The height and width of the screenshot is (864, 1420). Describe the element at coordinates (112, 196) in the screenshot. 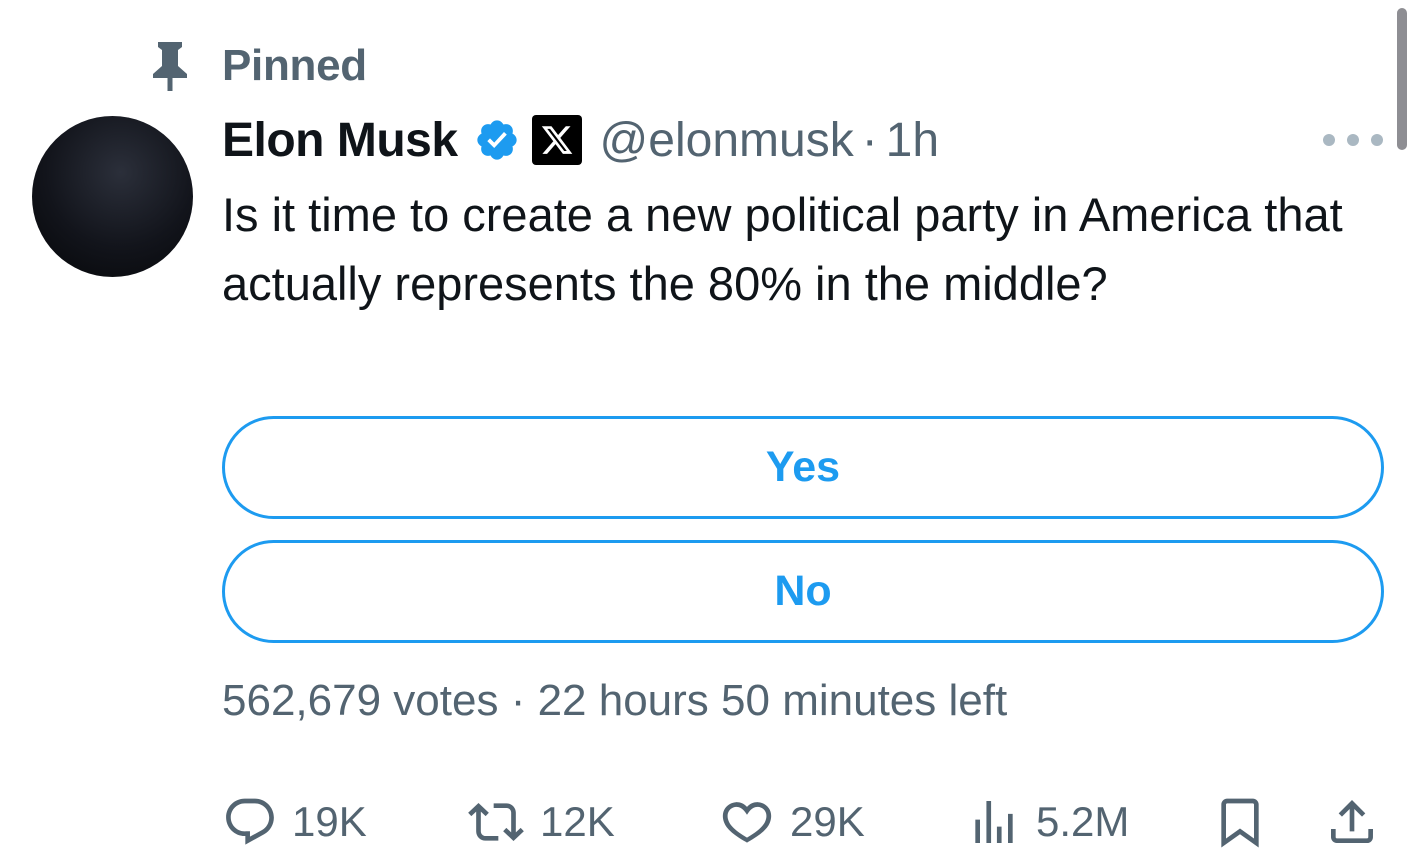

I see `avatar` at that location.